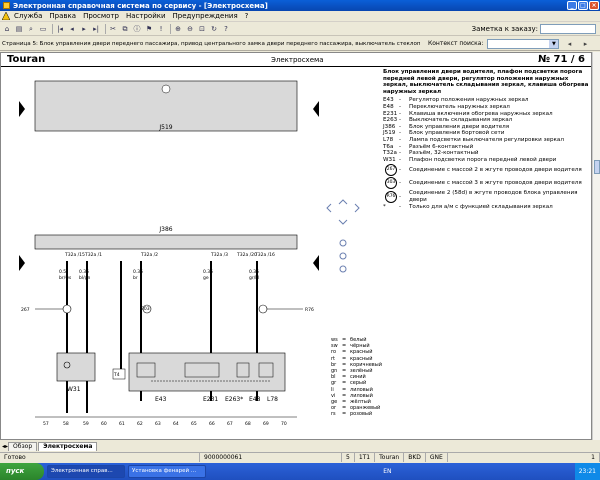  What do you see at coordinates (272, 399) in the screenshot?
I see `l78-label: L78` at bounding box center [272, 399].